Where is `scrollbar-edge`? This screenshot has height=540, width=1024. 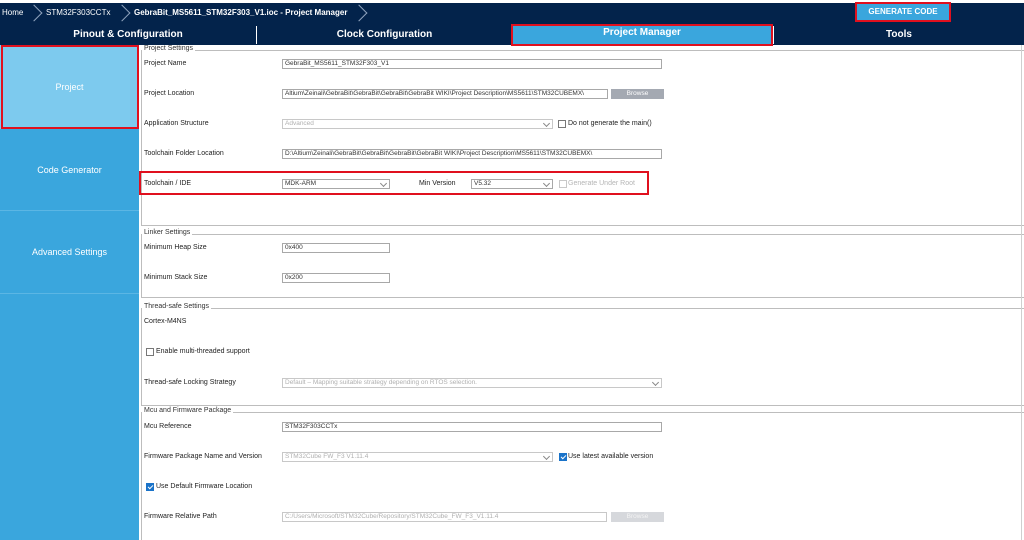 scrollbar-edge is located at coordinates (1021, 292).